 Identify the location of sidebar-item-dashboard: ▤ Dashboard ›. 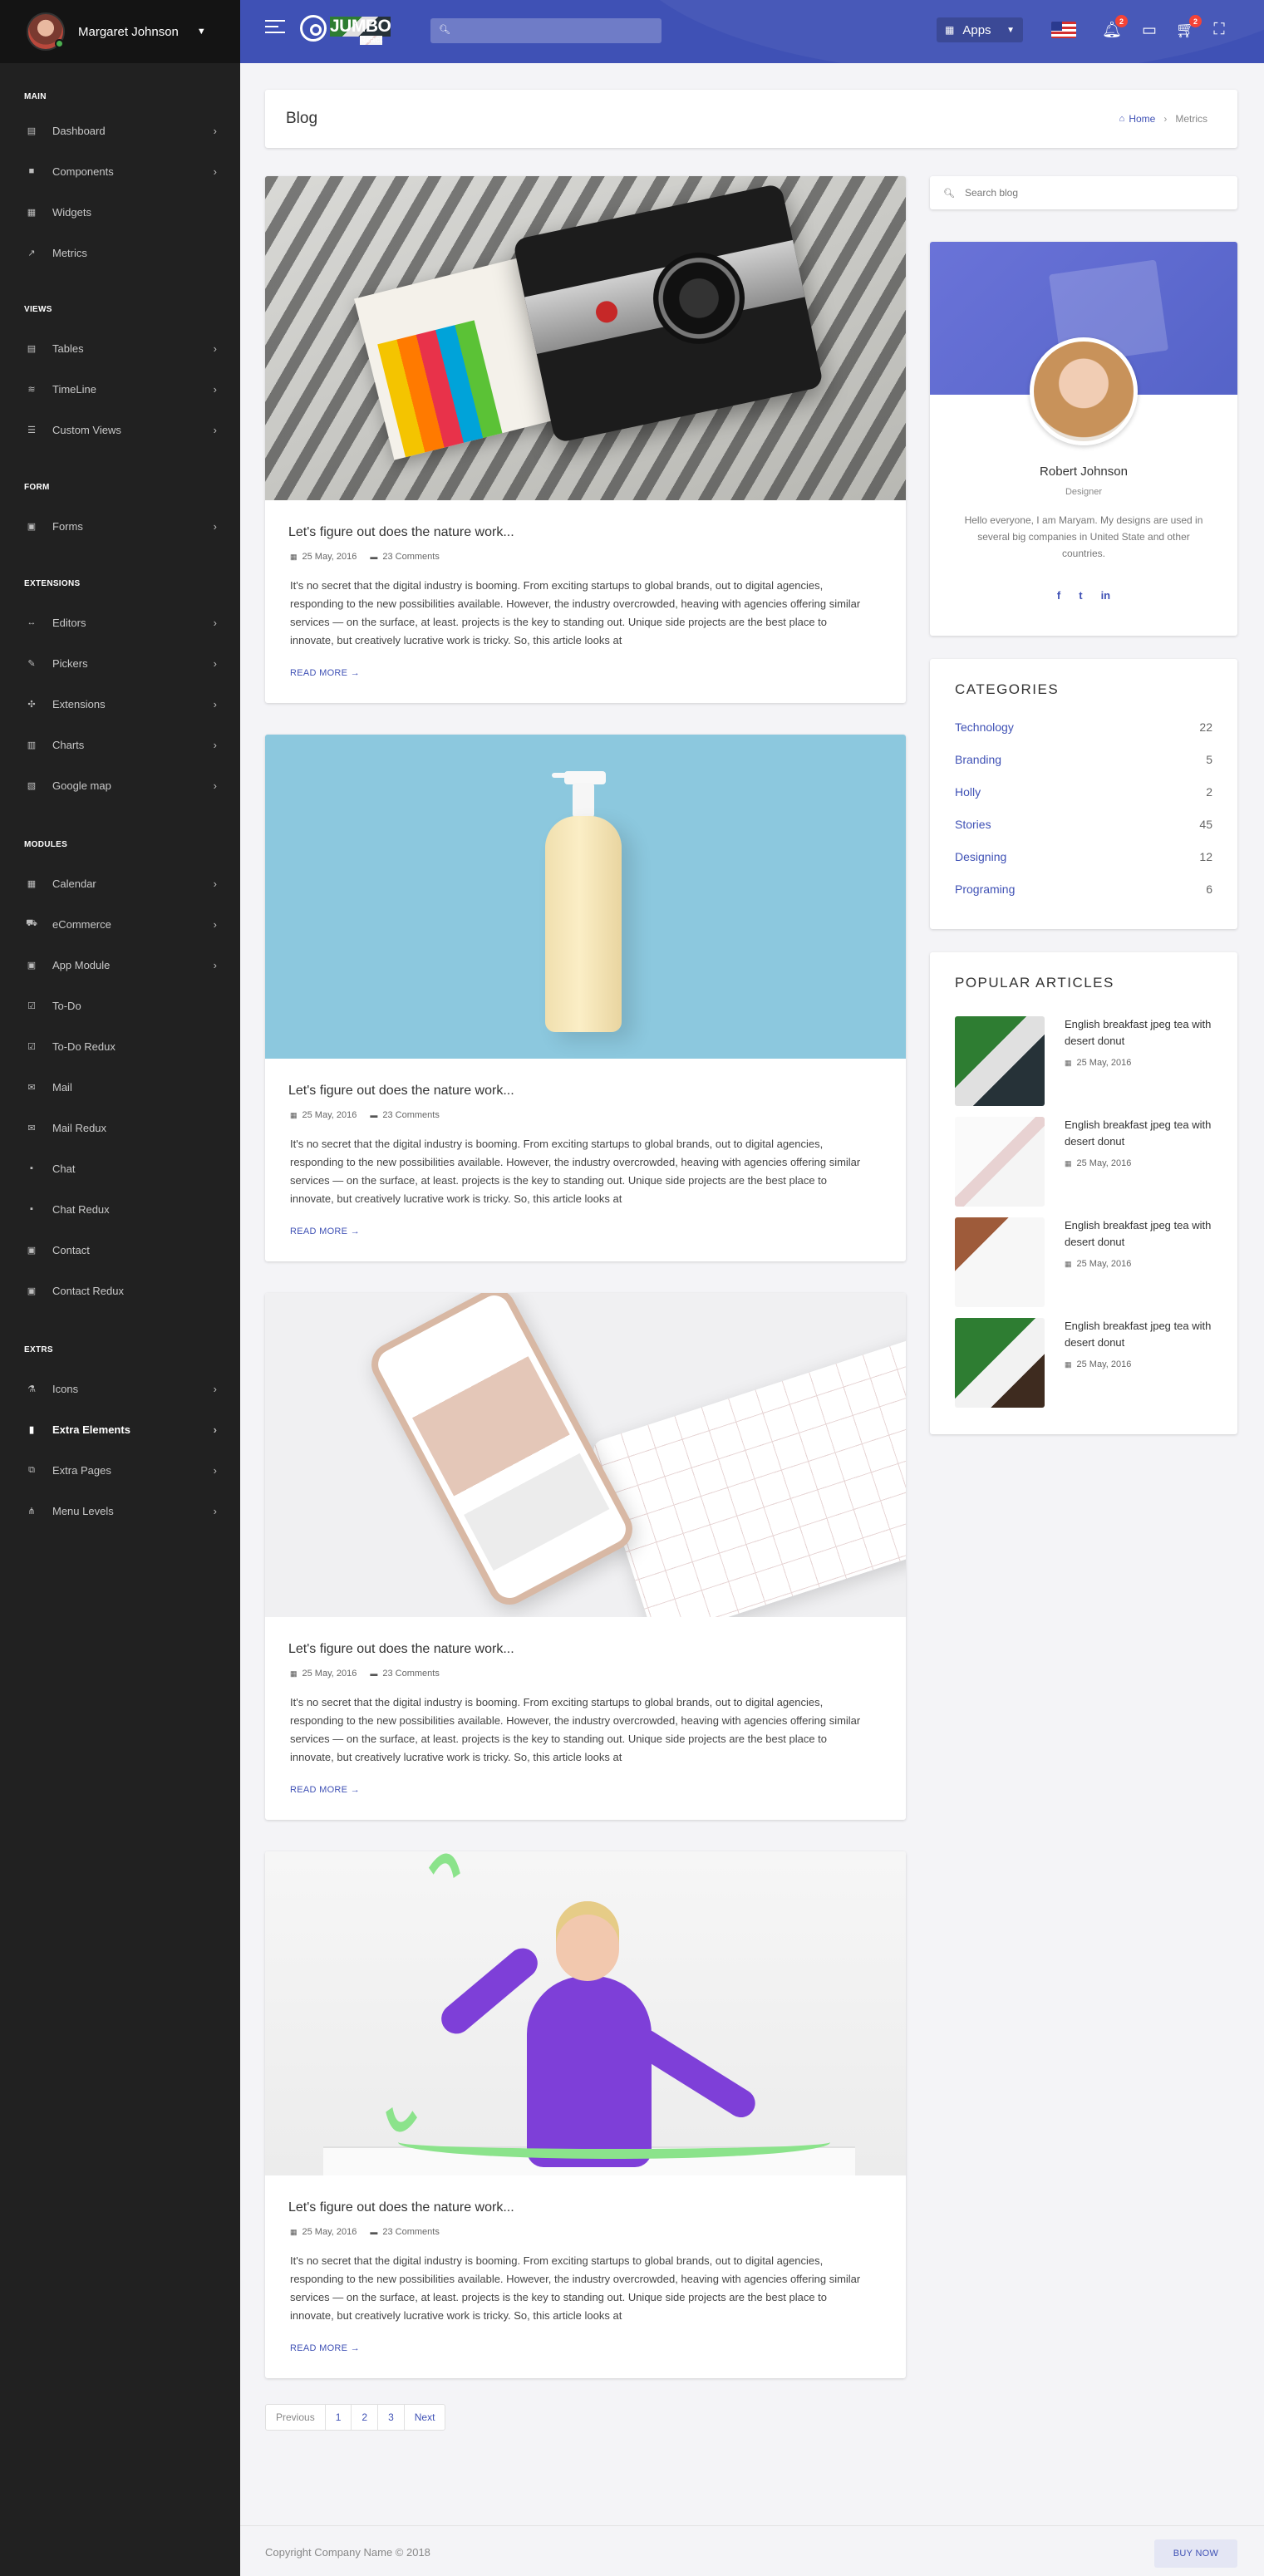
(120, 130).